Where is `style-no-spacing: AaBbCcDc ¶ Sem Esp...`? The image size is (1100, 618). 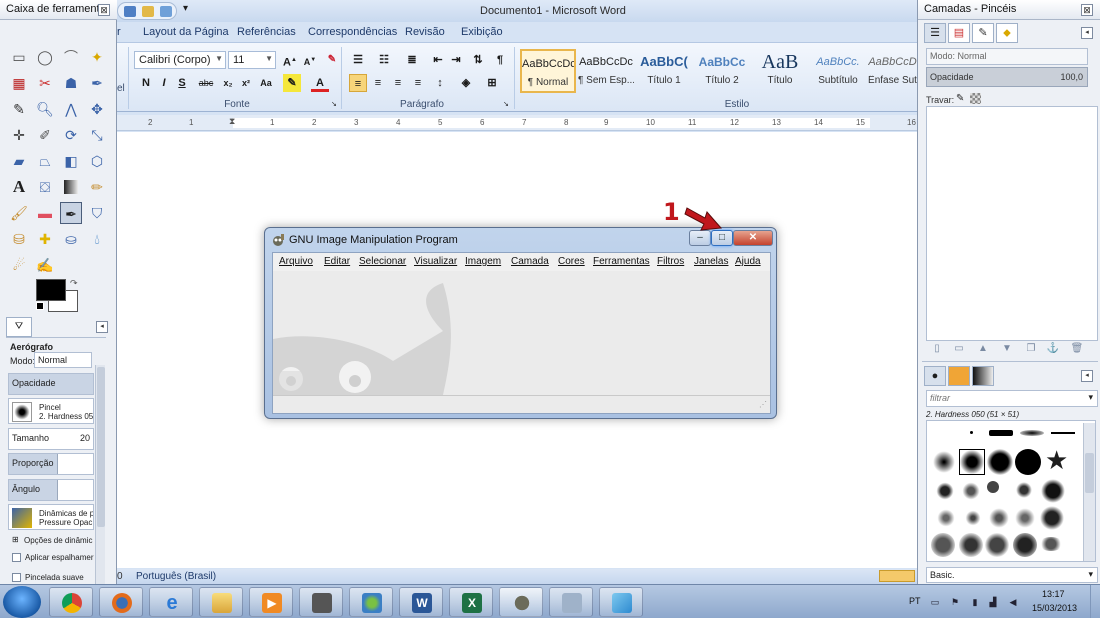
style-no-spacing: AaBbCcDc ¶ Sem Esp... is located at coordinates (606, 71).